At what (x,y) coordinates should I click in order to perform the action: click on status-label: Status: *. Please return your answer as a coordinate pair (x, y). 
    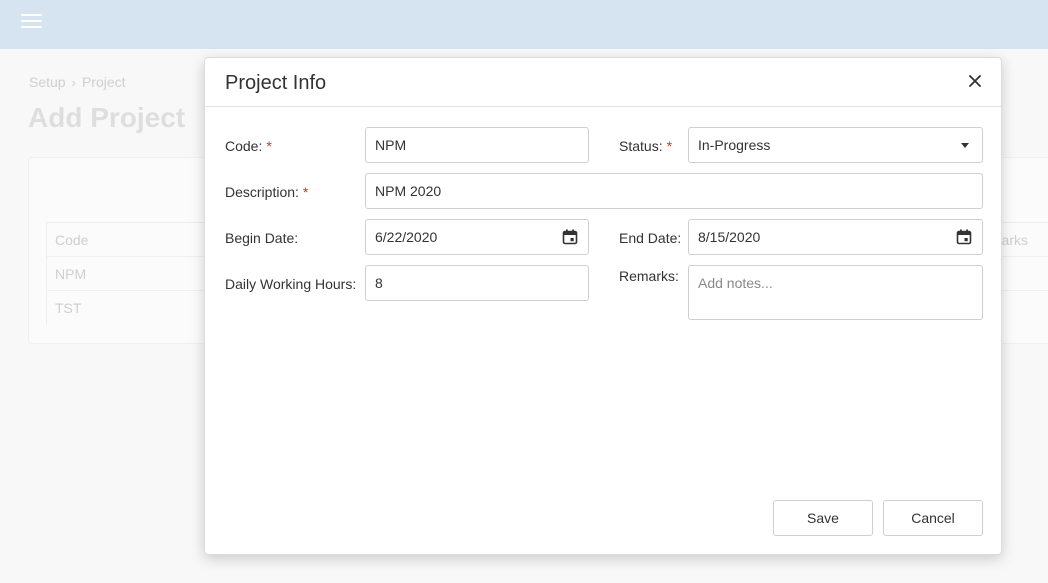
    Looking at the image, I should click on (646, 146).